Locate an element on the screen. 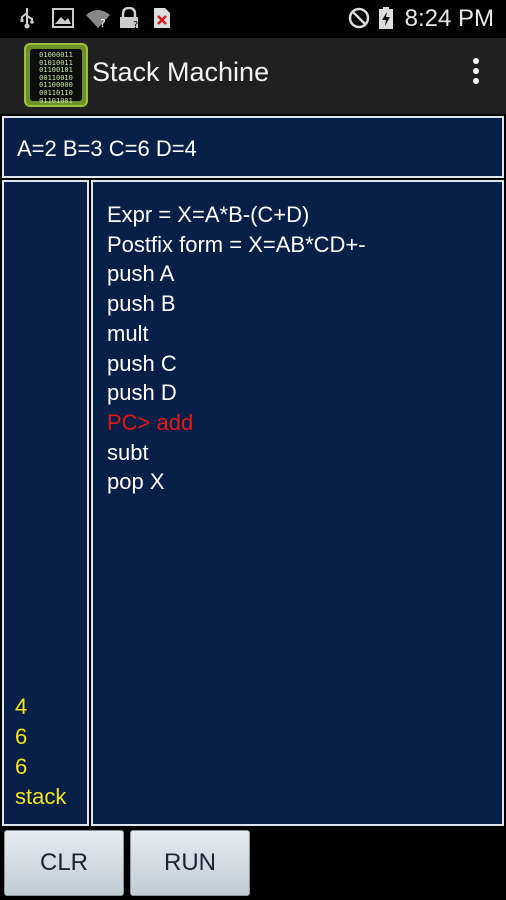 This screenshot has width=506, height=900. clear-button: CLR is located at coordinates (64, 863).